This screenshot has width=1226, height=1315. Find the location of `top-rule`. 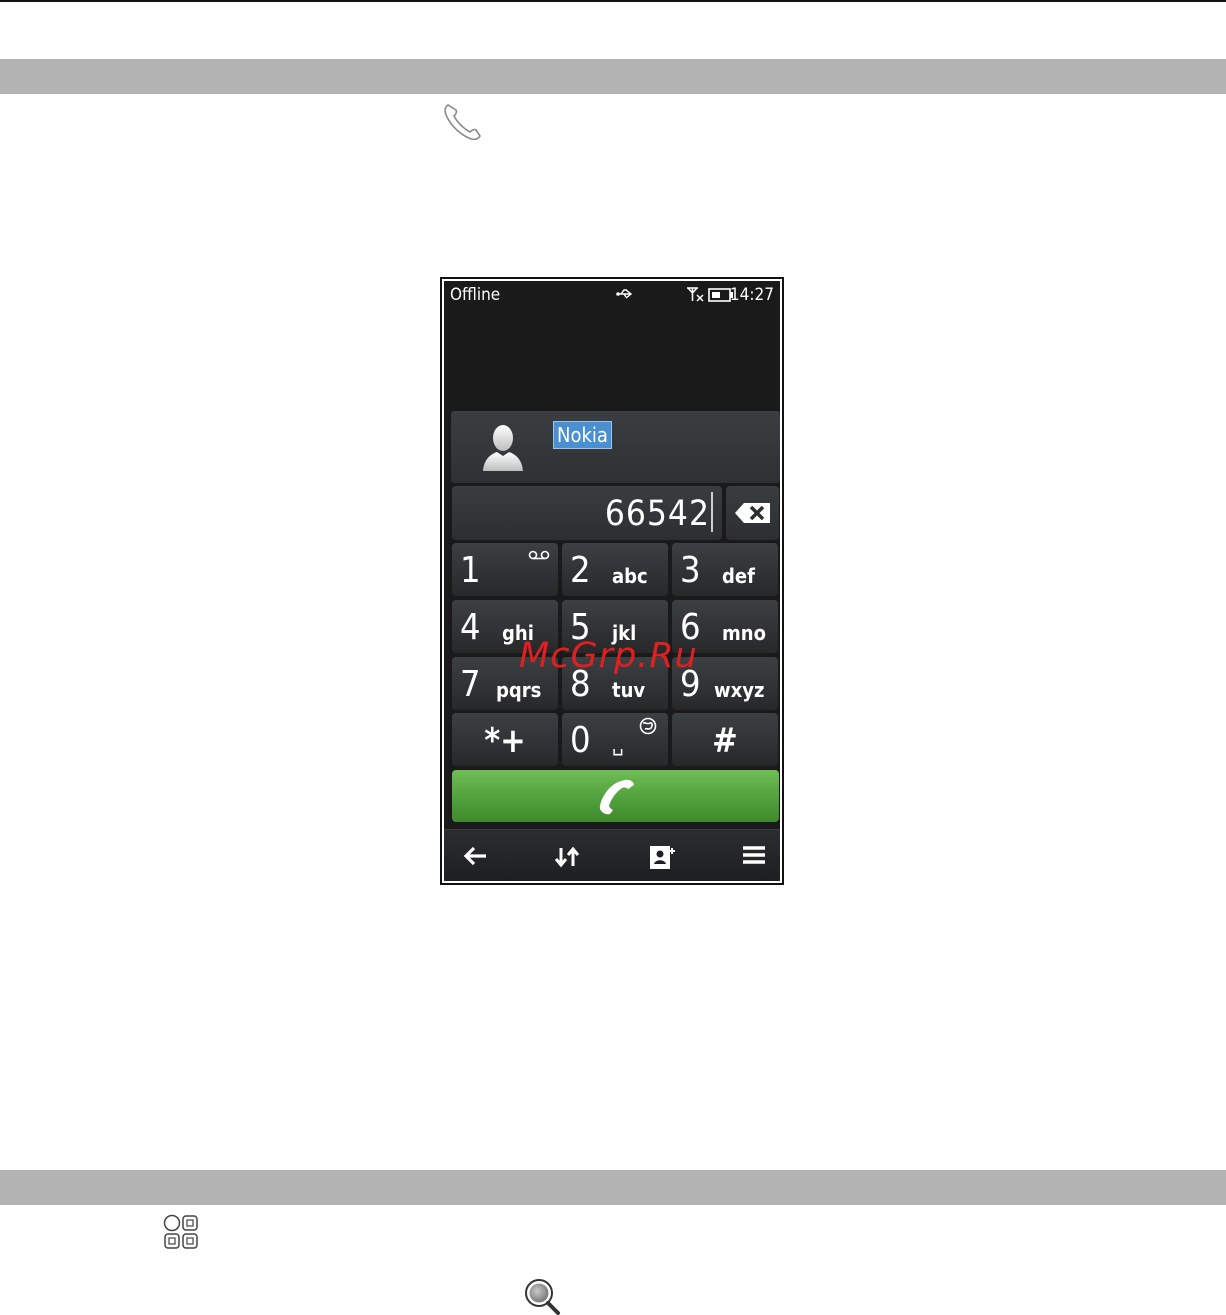

top-rule is located at coordinates (613, 1).